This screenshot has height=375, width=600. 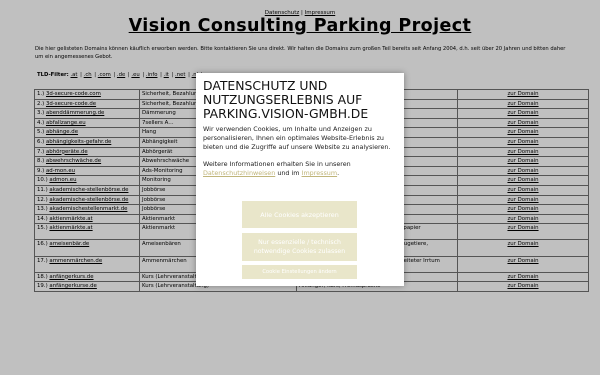 What do you see at coordinates (320, 173) in the screenshot?
I see `modal-imprint-link: Impressum` at bounding box center [320, 173].